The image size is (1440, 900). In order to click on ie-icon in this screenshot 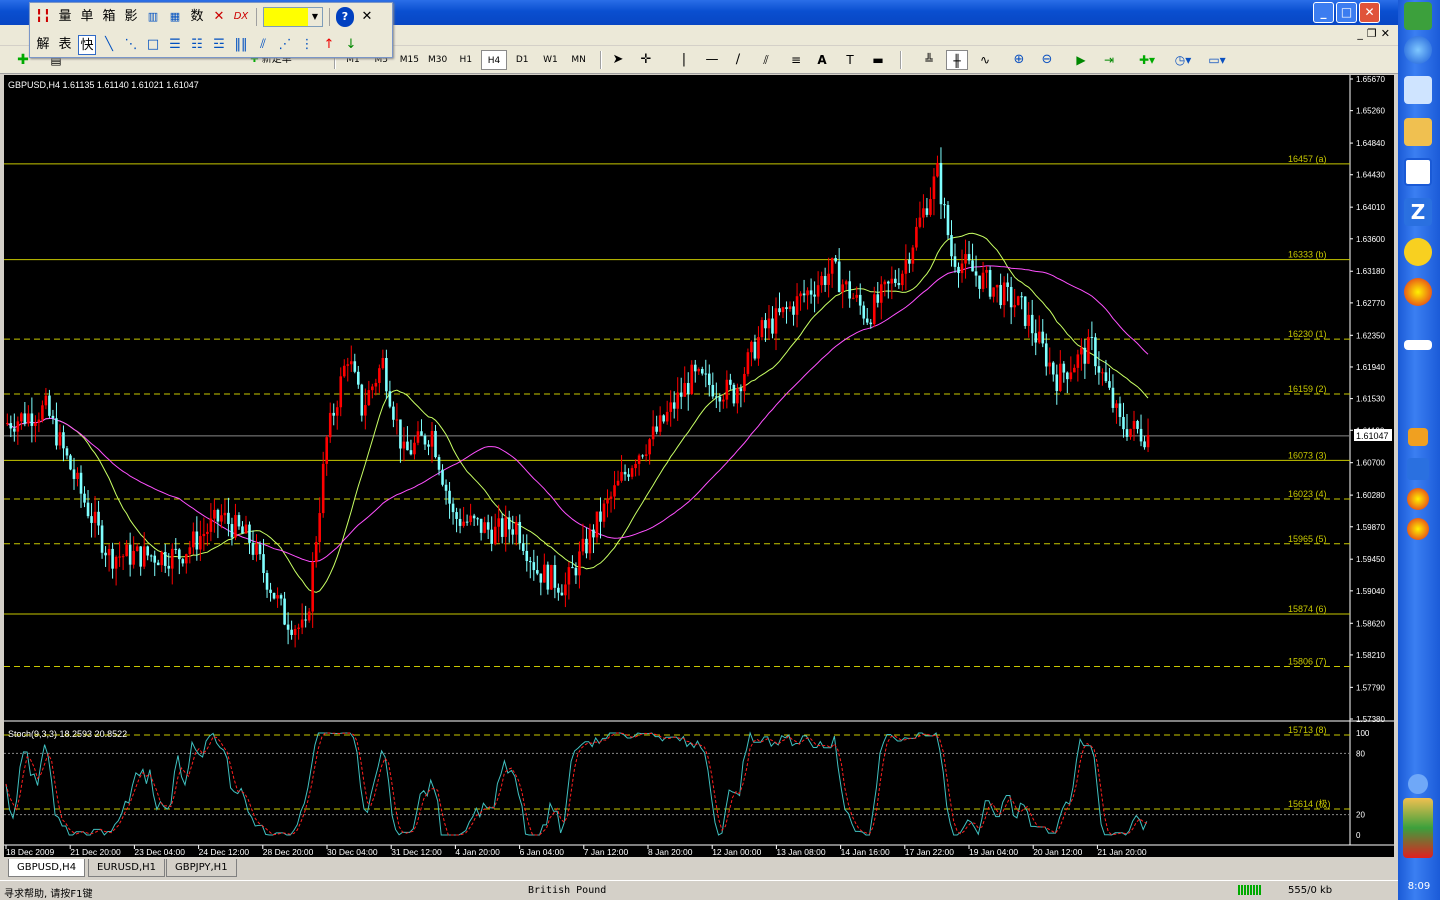, I will do `click(1418, 50)`.